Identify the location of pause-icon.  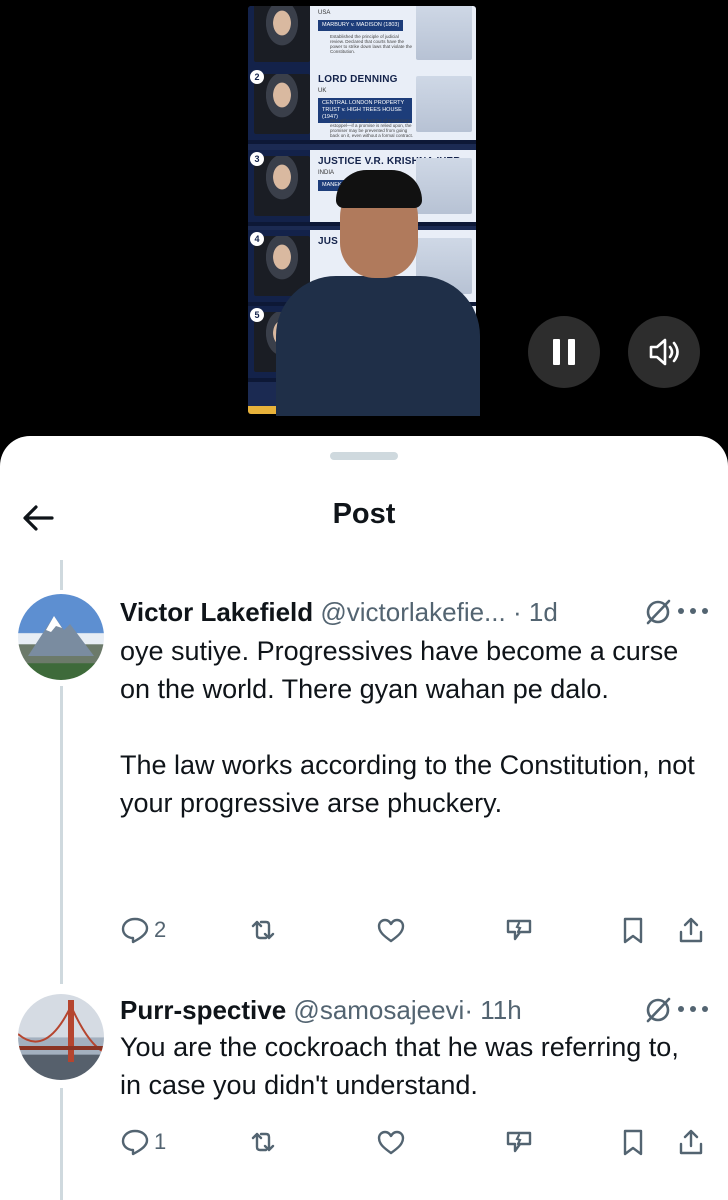
(564, 352).